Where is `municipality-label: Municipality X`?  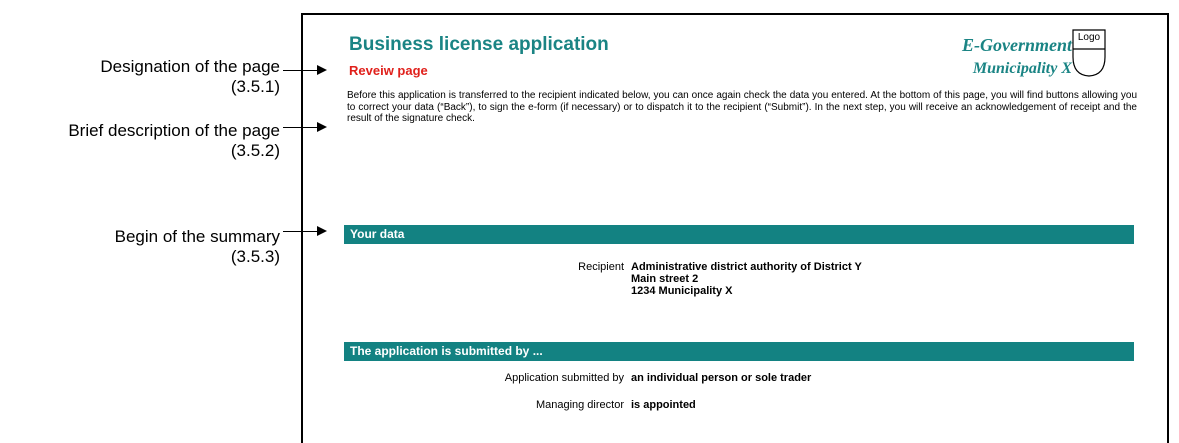 municipality-label: Municipality X is located at coordinates (1022, 68).